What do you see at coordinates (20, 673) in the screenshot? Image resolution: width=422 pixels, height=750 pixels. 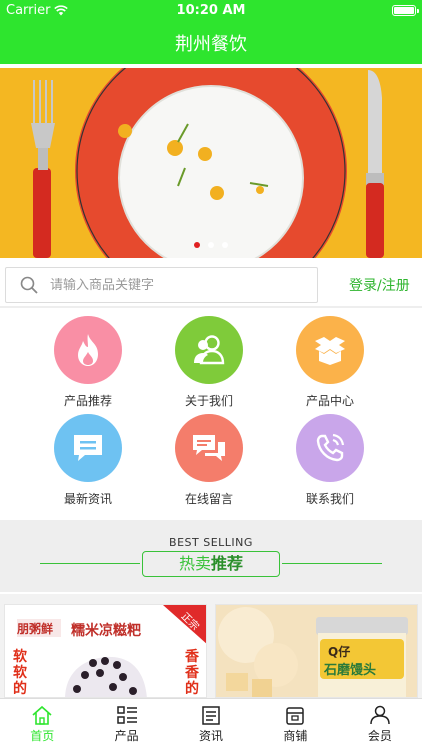 I see `product-side-text-left: 软软的` at bounding box center [20, 673].